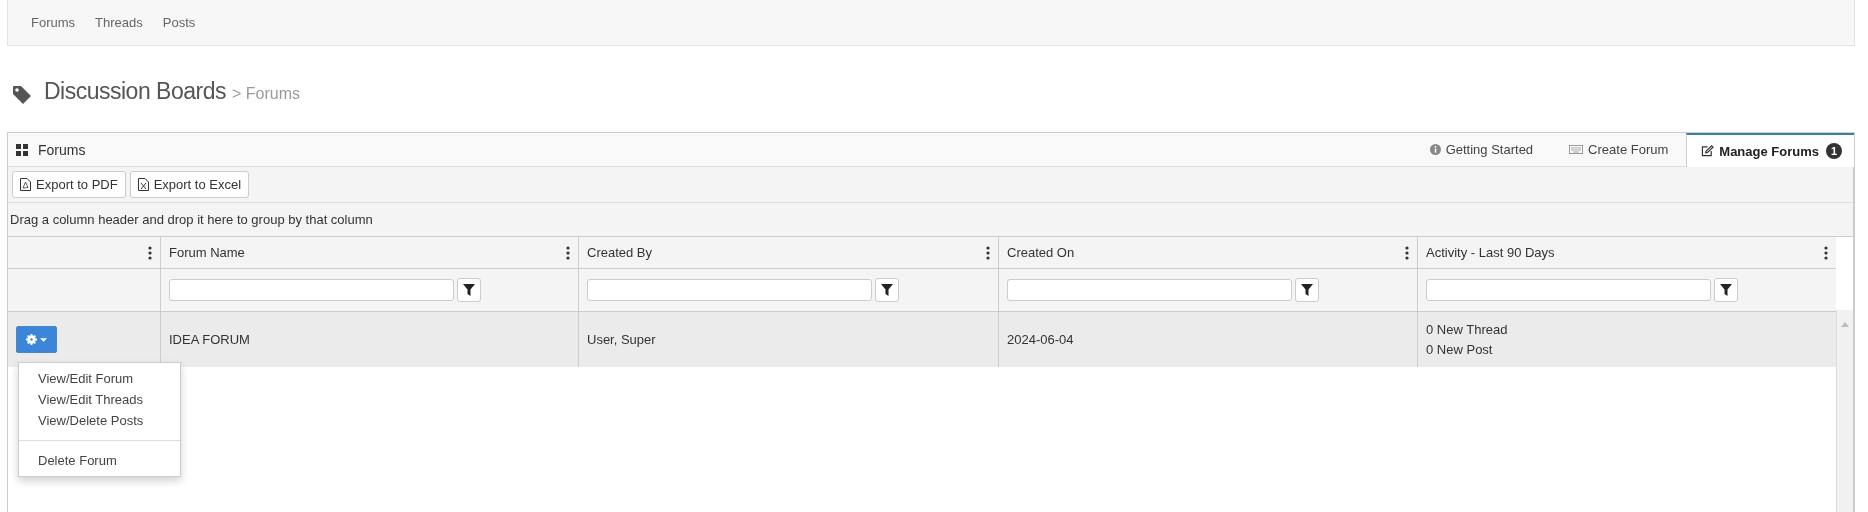 The height and width of the screenshot is (512, 1868). Describe the element at coordinates (788, 252) in the screenshot. I see `column-header: Created By` at that location.